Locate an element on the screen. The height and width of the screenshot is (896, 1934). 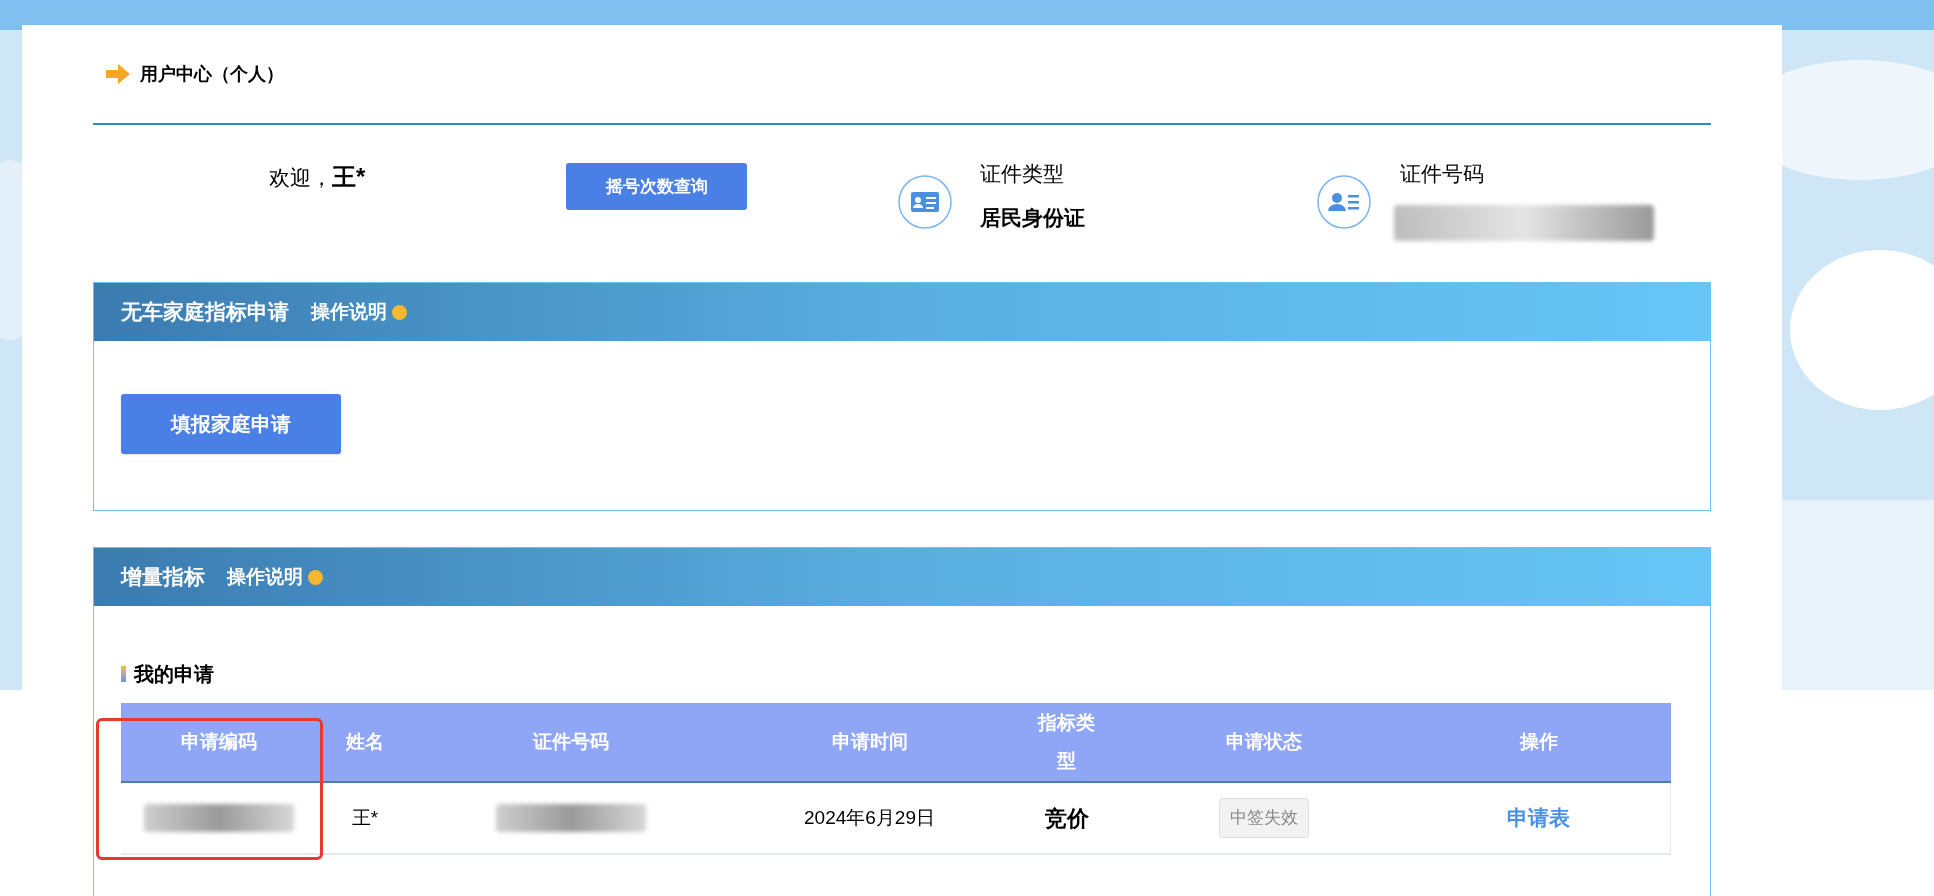
table-cell-text: 2024年6月29日 is located at coordinates (869, 817).